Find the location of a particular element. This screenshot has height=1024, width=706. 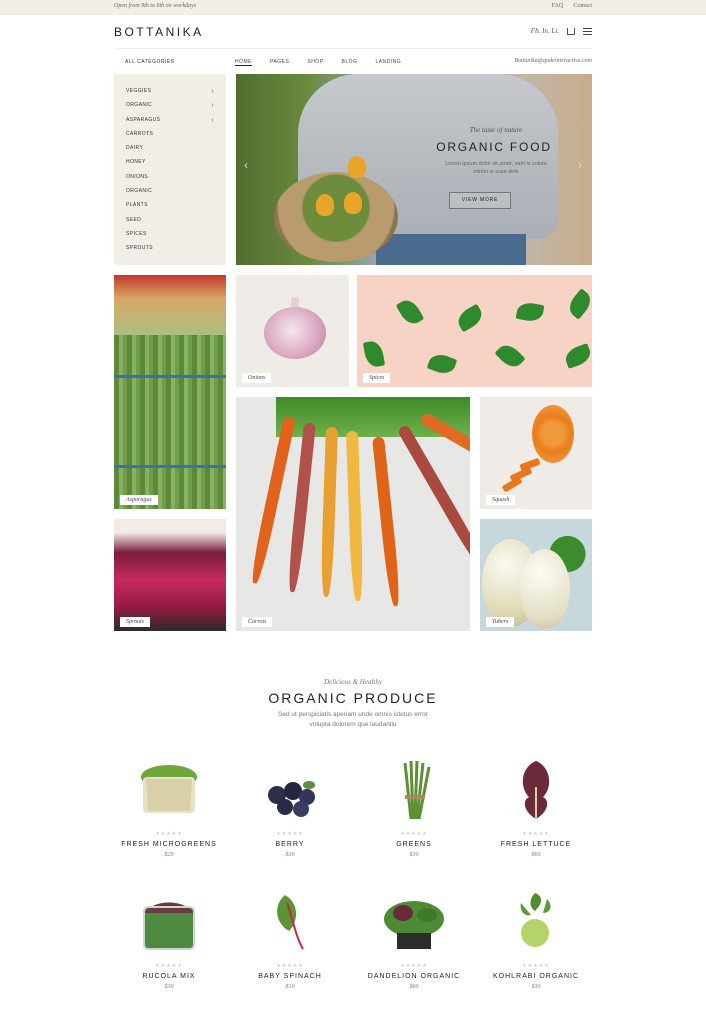

arrow-right-icon: › is located at coordinates (580, 165).